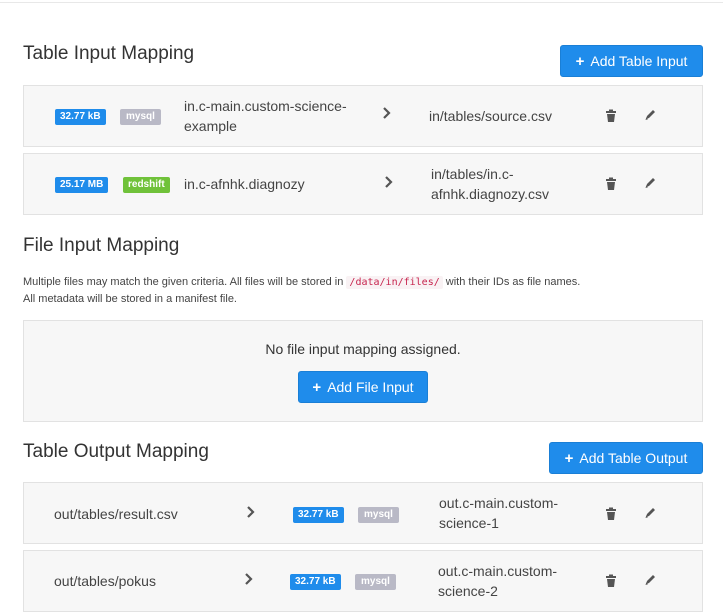 This screenshot has width=723, height=613. What do you see at coordinates (361, 2) in the screenshot?
I see `top-divider` at bounding box center [361, 2].